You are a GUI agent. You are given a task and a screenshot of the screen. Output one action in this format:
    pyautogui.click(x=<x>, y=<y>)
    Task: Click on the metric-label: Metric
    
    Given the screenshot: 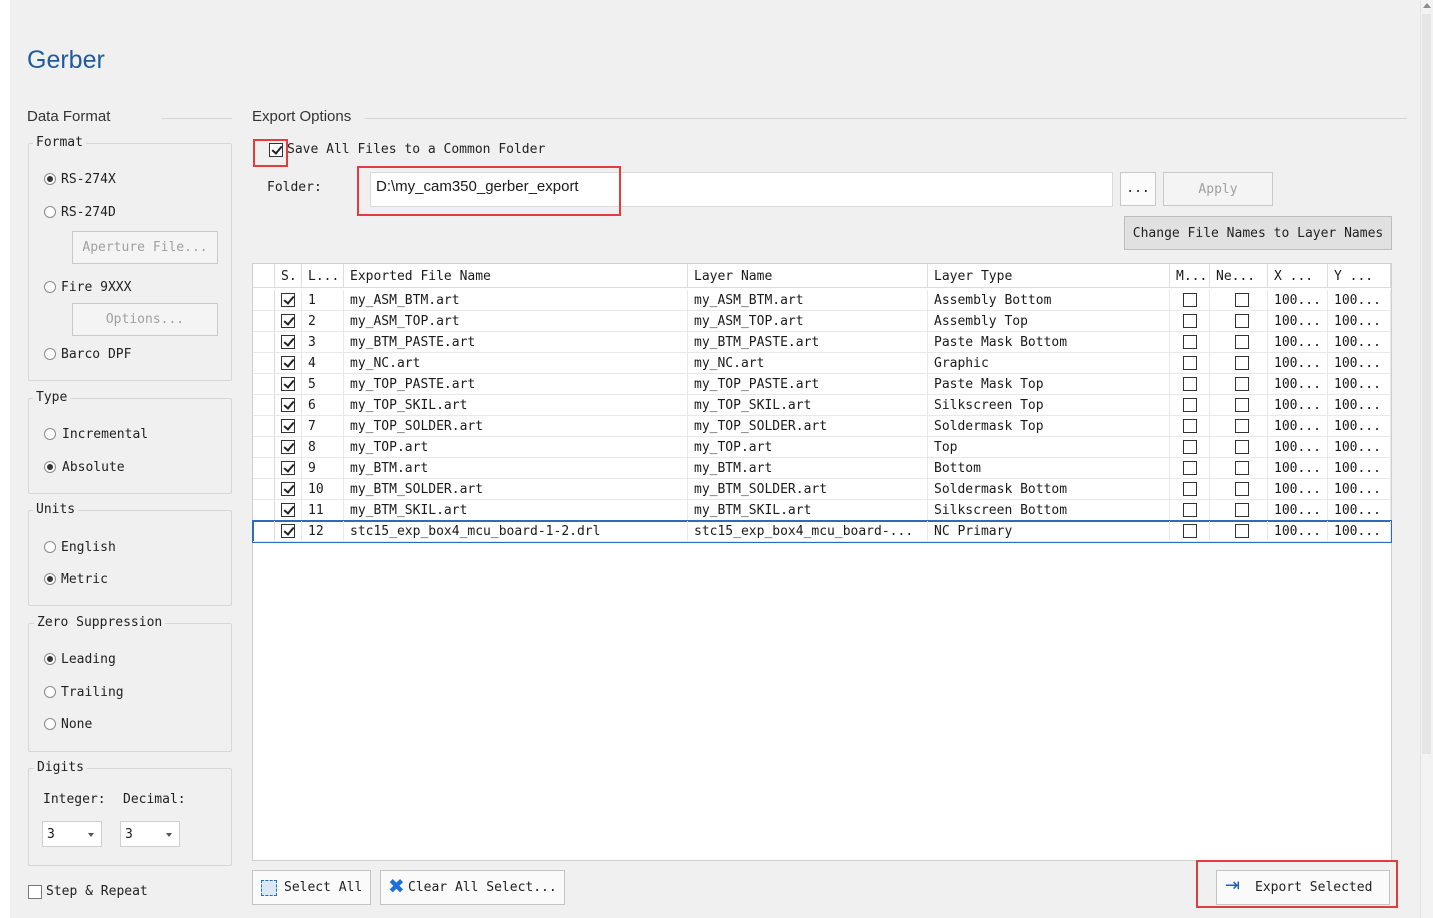 What is the action you would take?
    pyautogui.click(x=84, y=579)
    